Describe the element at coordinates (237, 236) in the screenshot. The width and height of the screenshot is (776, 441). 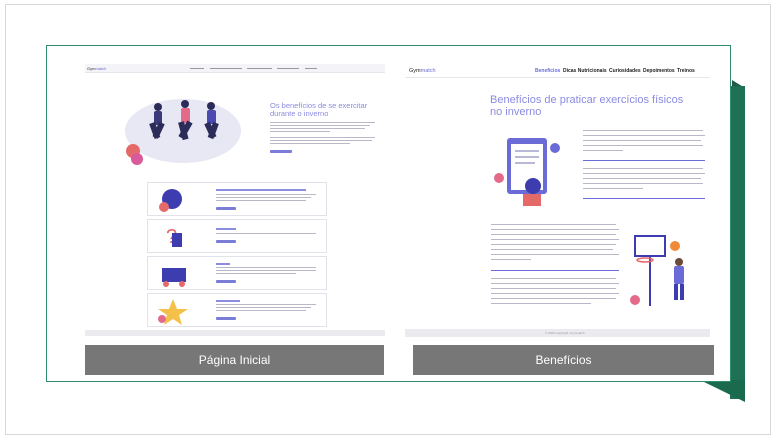
I see `home-card-2: ?` at that location.